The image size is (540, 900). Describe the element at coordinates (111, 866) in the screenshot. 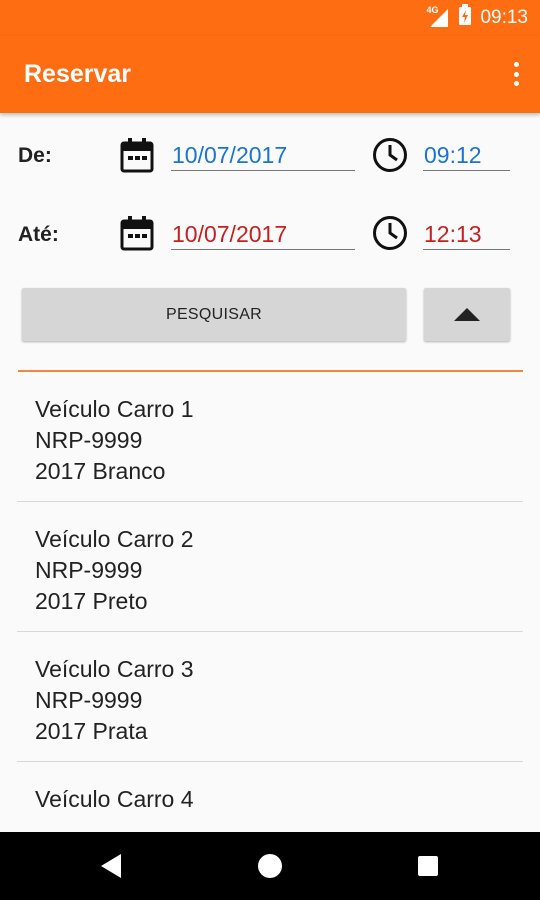

I see `nav-back-icon` at that location.